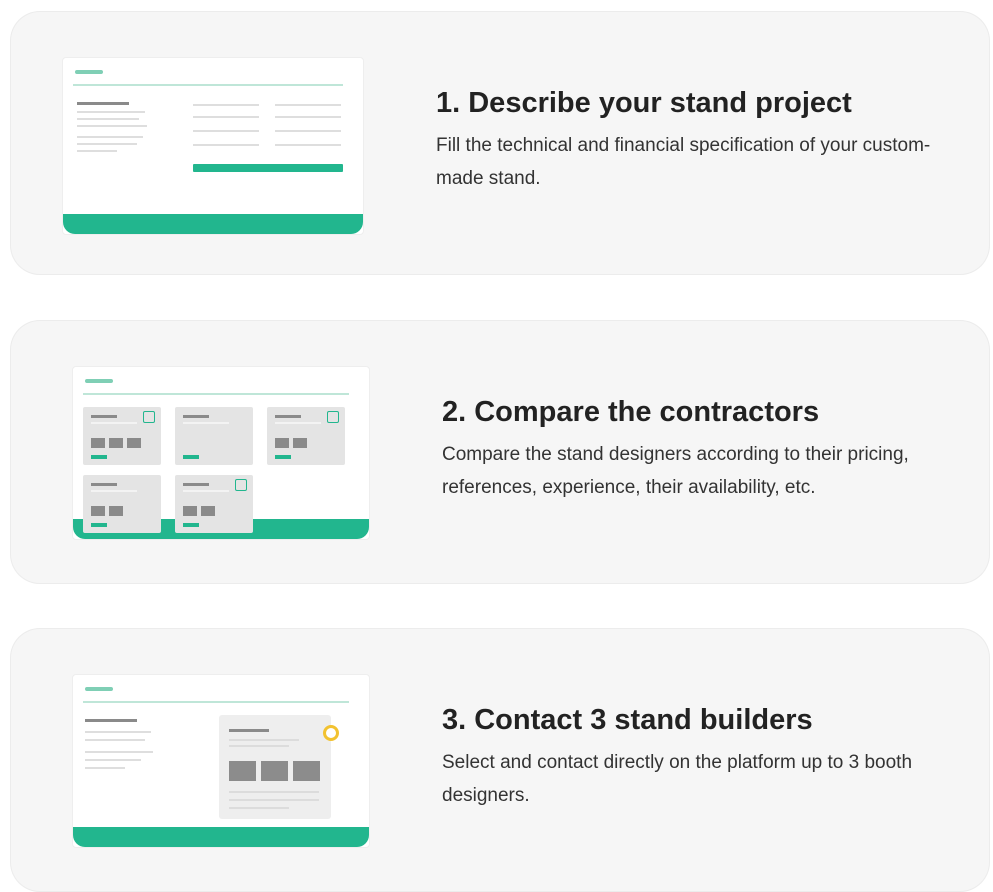 Image resolution: width=993 pixels, height=892 pixels. What do you see at coordinates (627, 720) in the screenshot?
I see `step-title: 3. Contact 3 stand builders` at bounding box center [627, 720].